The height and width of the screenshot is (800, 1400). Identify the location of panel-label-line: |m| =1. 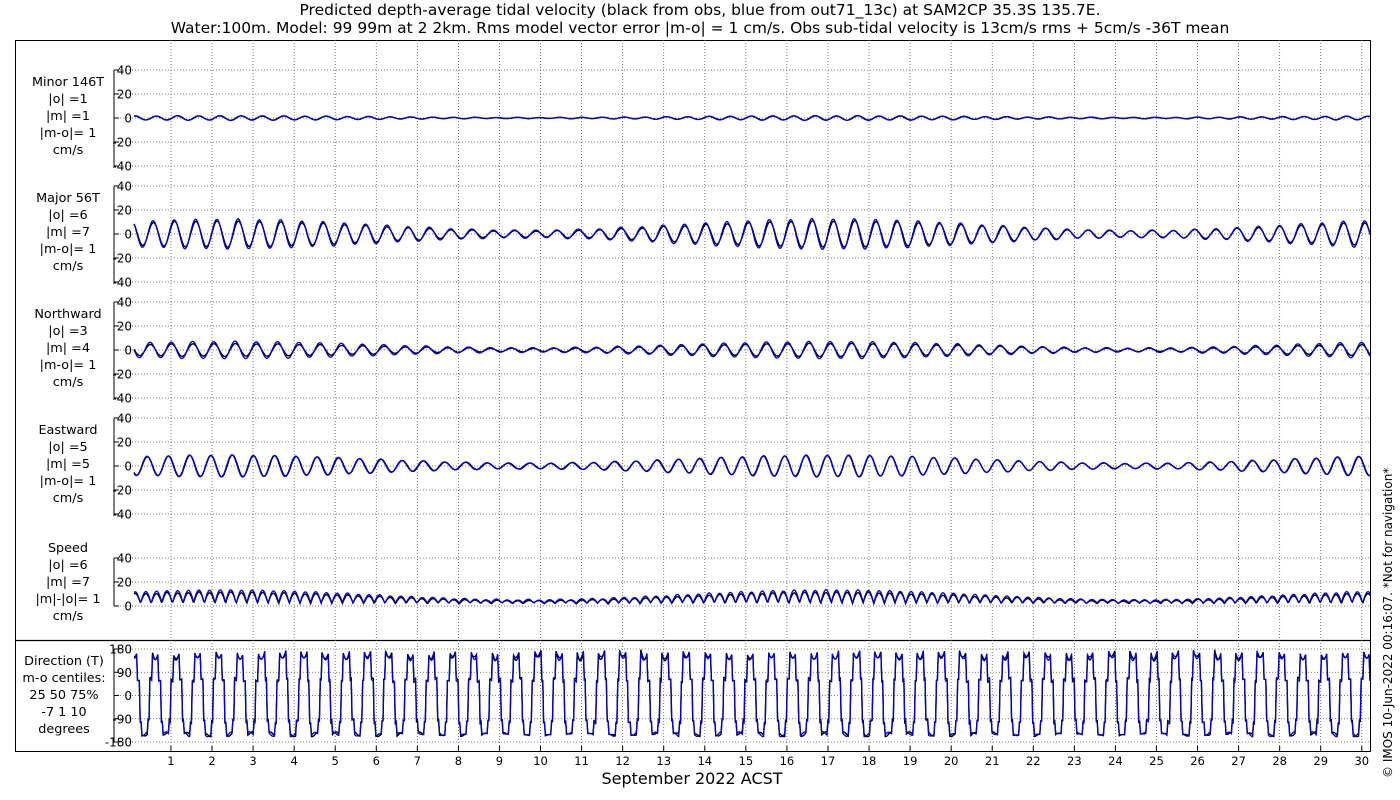
(68, 116).